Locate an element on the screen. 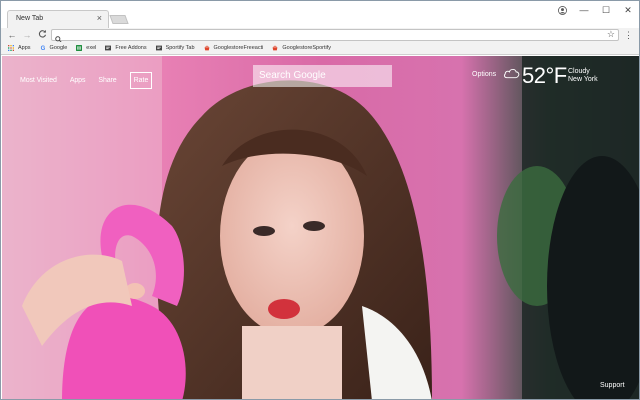  bookmark-label: GooglestoreFreeacti is located at coordinates (238, 48).